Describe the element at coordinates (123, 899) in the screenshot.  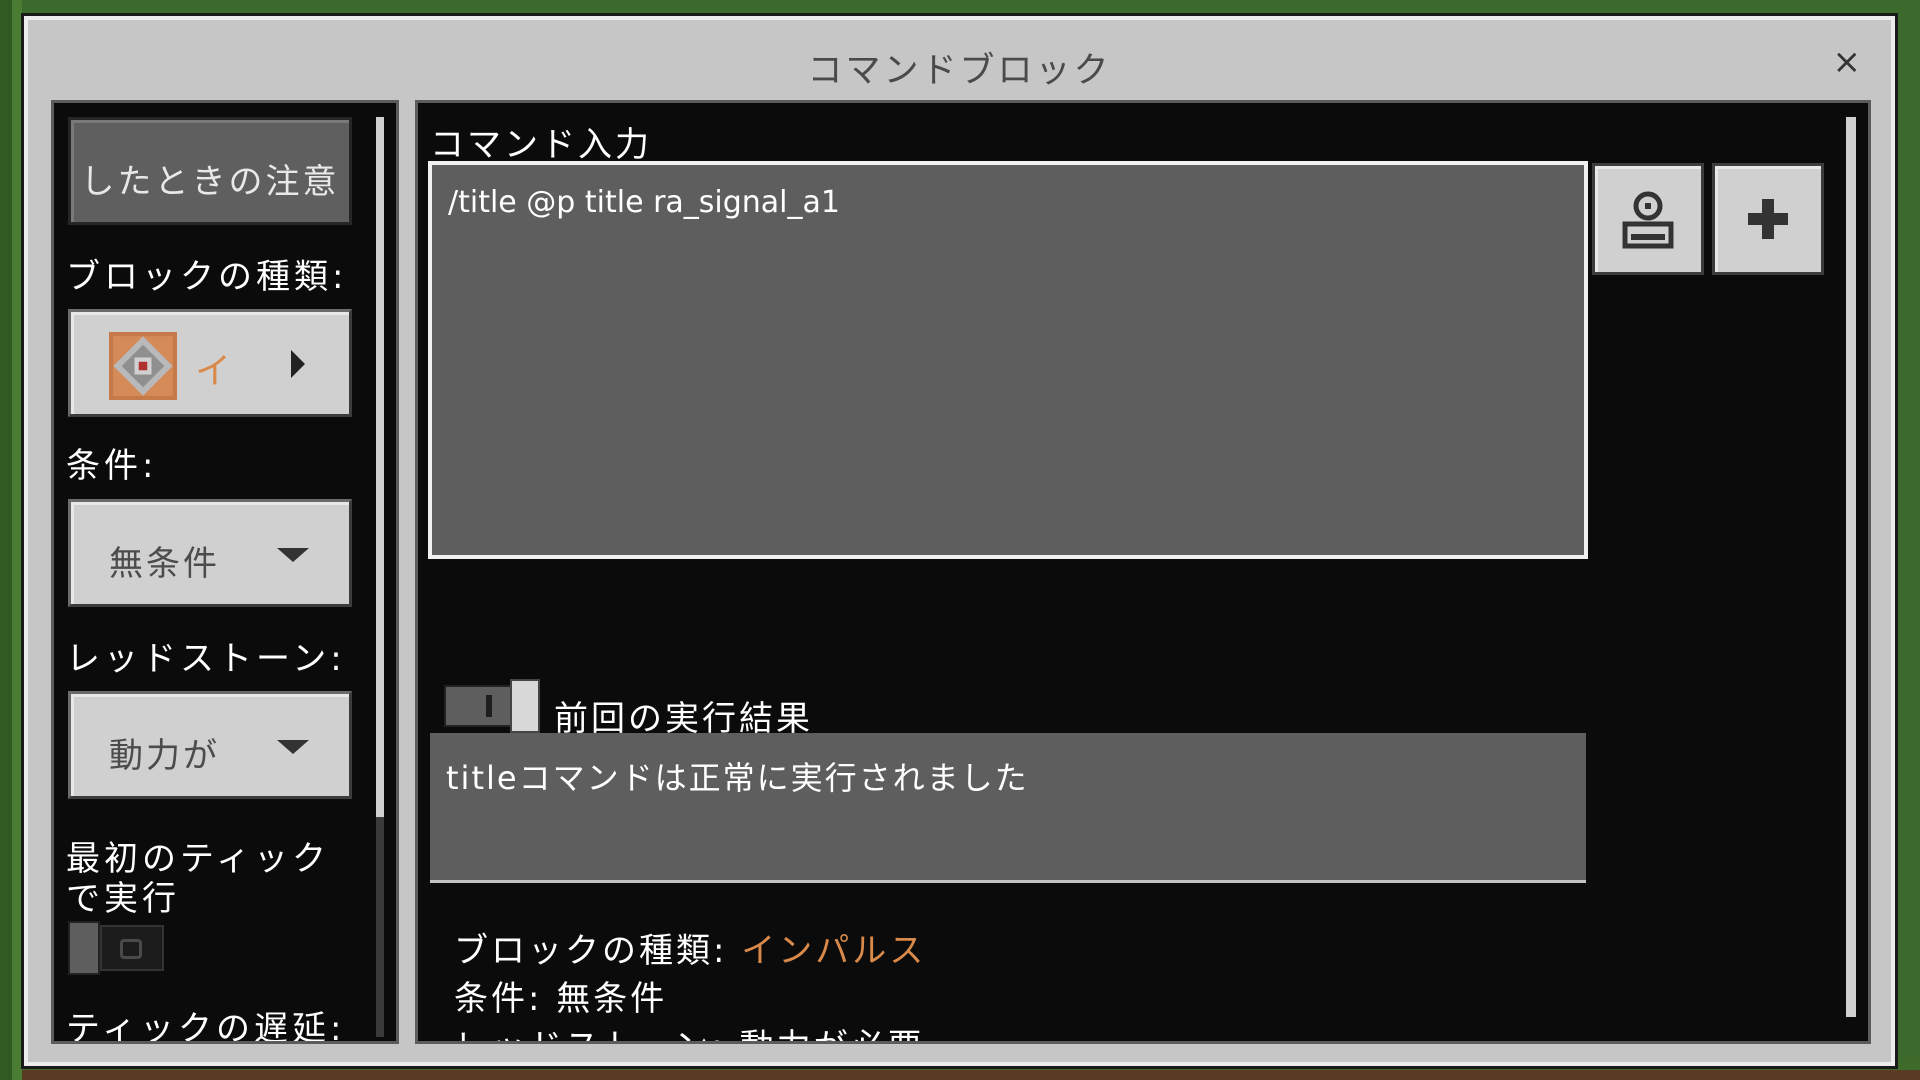
I see `first-tick-label-cont: で実行` at that location.